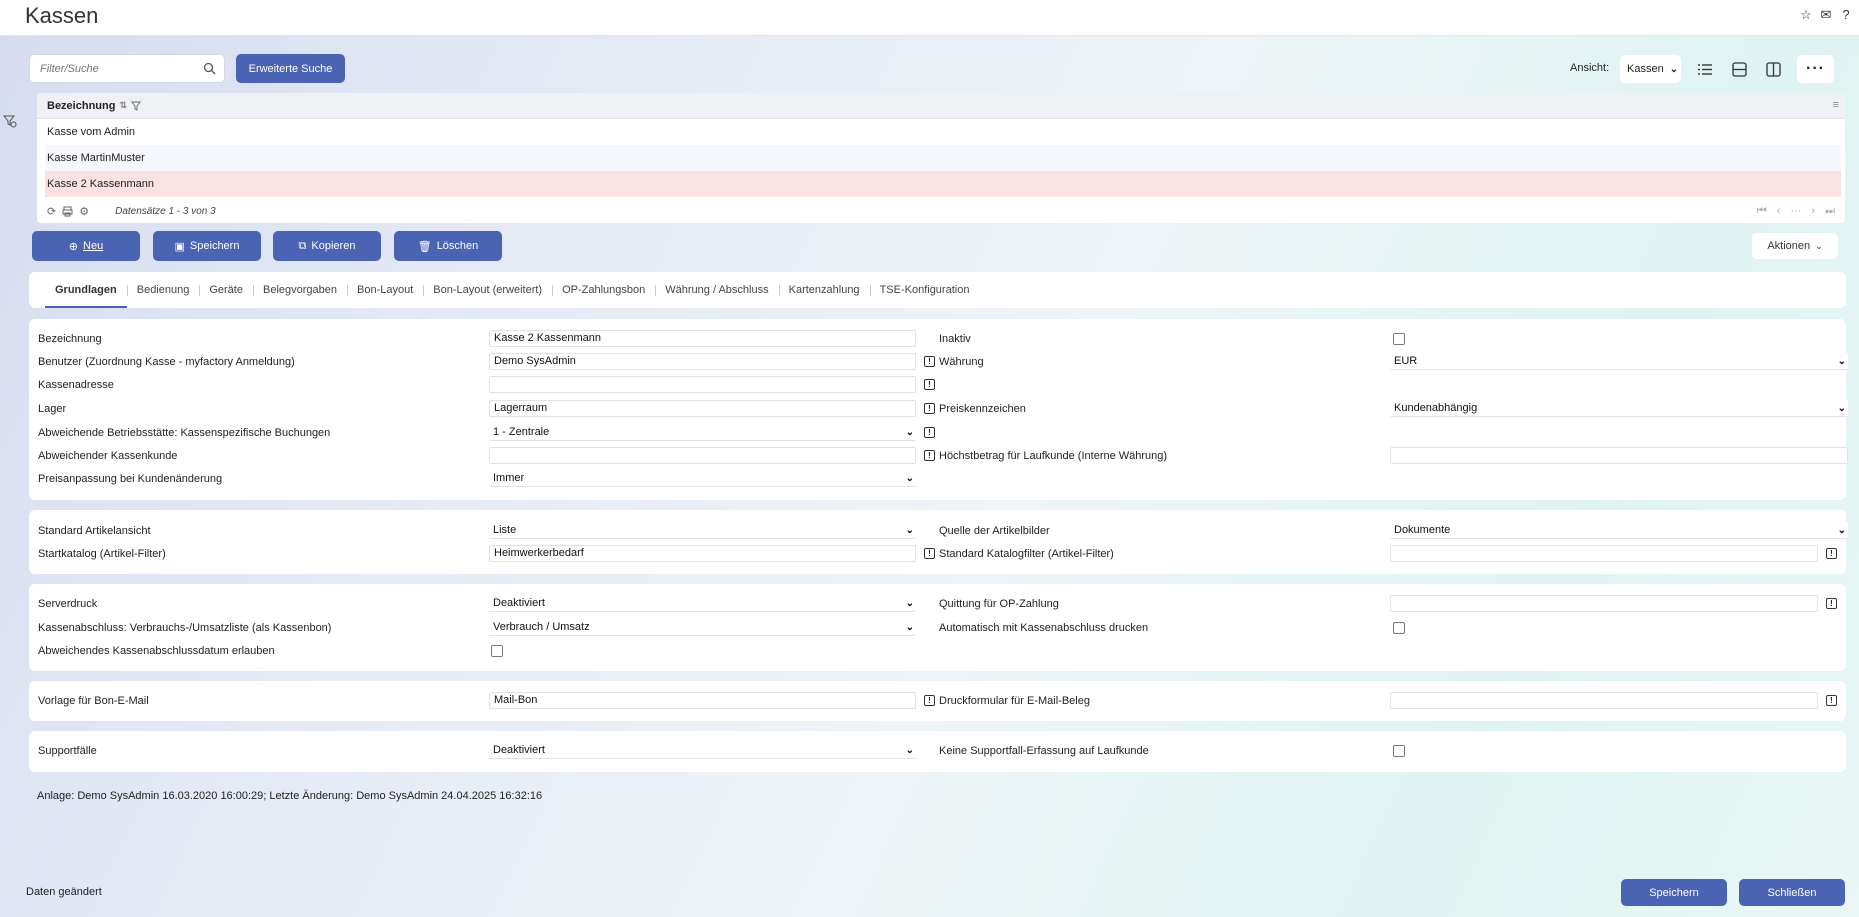  Describe the element at coordinates (1604, 700) in the screenshot. I see `druckformular-field` at that location.